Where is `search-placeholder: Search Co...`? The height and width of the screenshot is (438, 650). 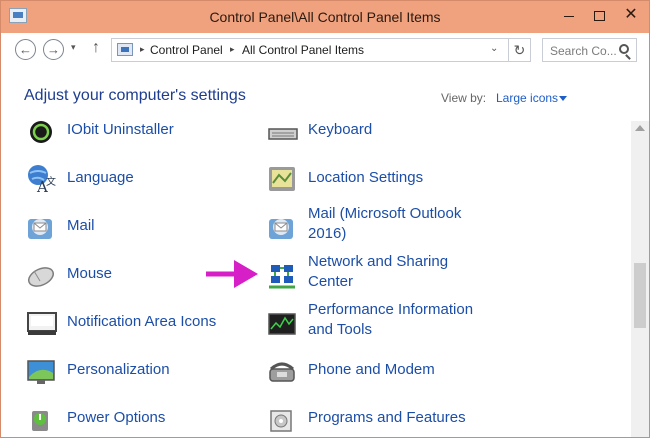 search-placeholder: Search Co... is located at coordinates (583, 51).